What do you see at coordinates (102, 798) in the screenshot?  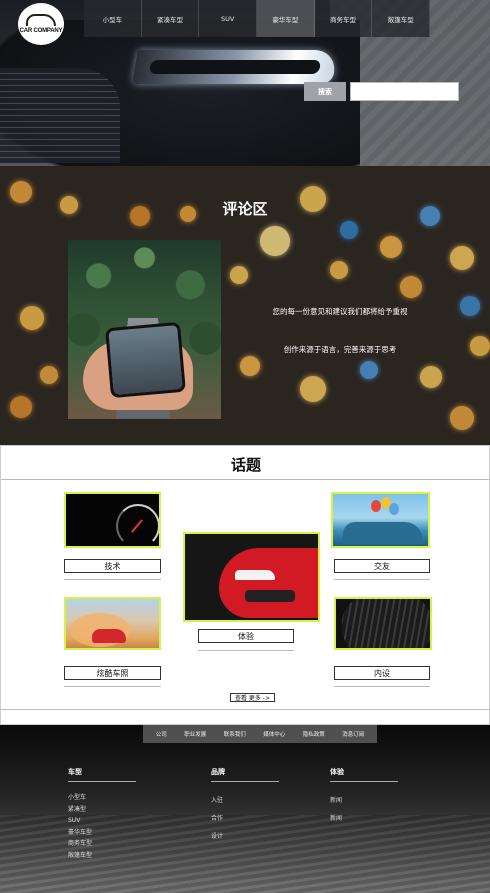 I see `footer-item: 小型车` at bounding box center [102, 798].